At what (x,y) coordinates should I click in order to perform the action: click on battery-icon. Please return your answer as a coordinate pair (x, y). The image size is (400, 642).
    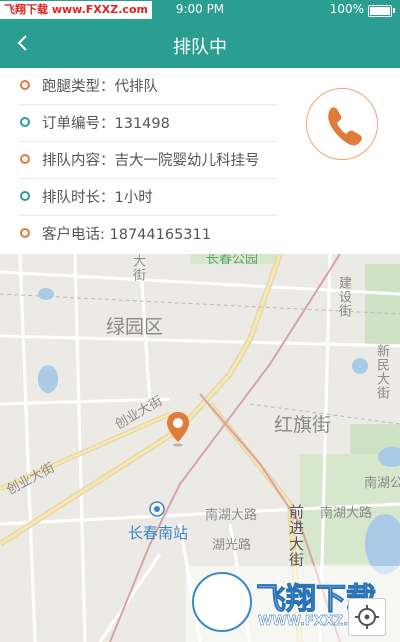
    Looking at the image, I should click on (380, 11).